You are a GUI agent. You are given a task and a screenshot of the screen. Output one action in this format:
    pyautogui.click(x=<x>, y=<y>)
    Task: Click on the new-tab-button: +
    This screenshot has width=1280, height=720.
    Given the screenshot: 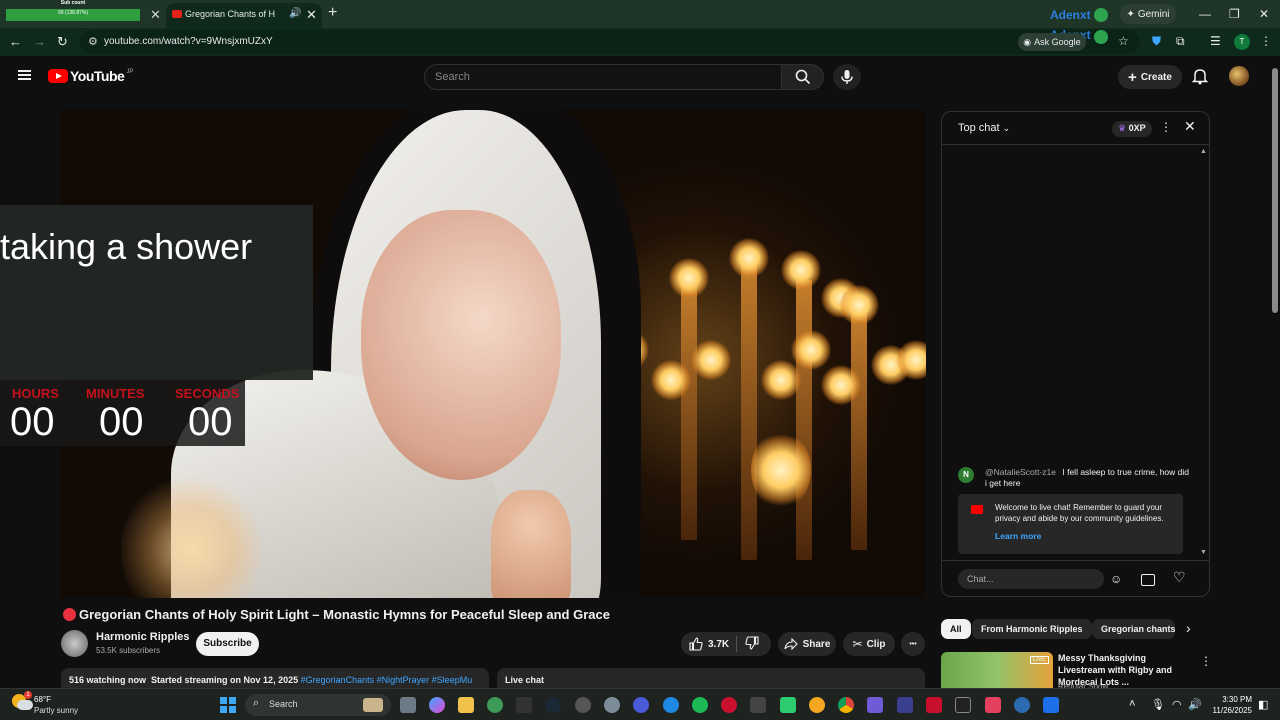 What is the action you would take?
    pyautogui.click(x=332, y=13)
    